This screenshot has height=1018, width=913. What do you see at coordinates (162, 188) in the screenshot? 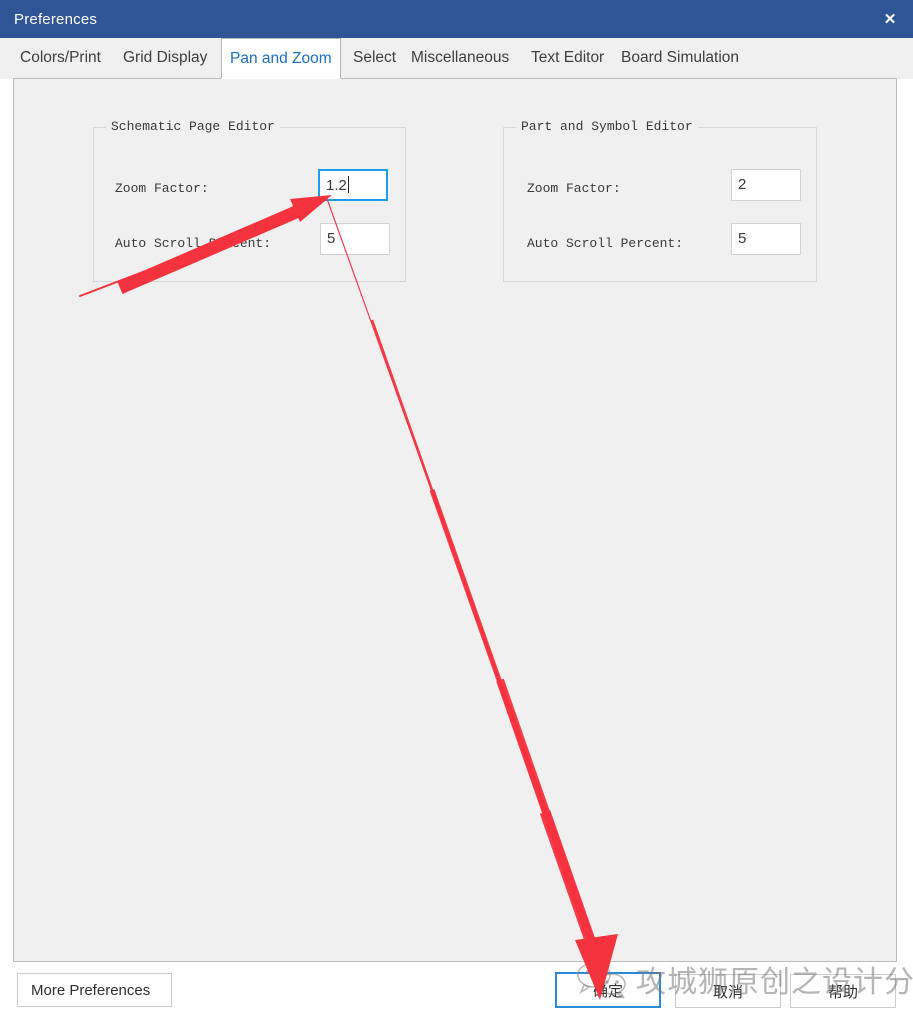
I see `label-schematic-zoom-factor: Zoom Factor:` at bounding box center [162, 188].